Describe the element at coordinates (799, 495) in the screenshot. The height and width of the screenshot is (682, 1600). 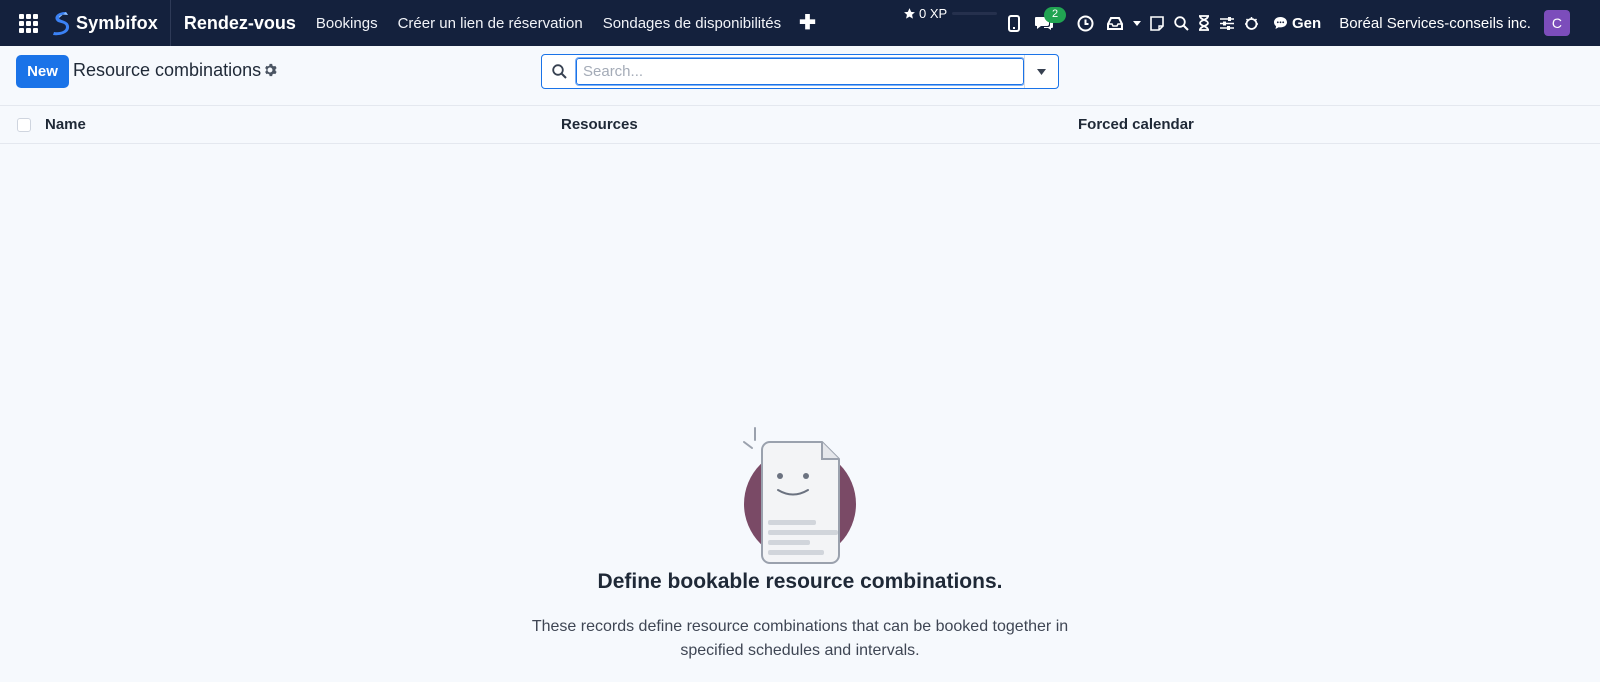
I see `empty-document-illustration-icon` at that location.